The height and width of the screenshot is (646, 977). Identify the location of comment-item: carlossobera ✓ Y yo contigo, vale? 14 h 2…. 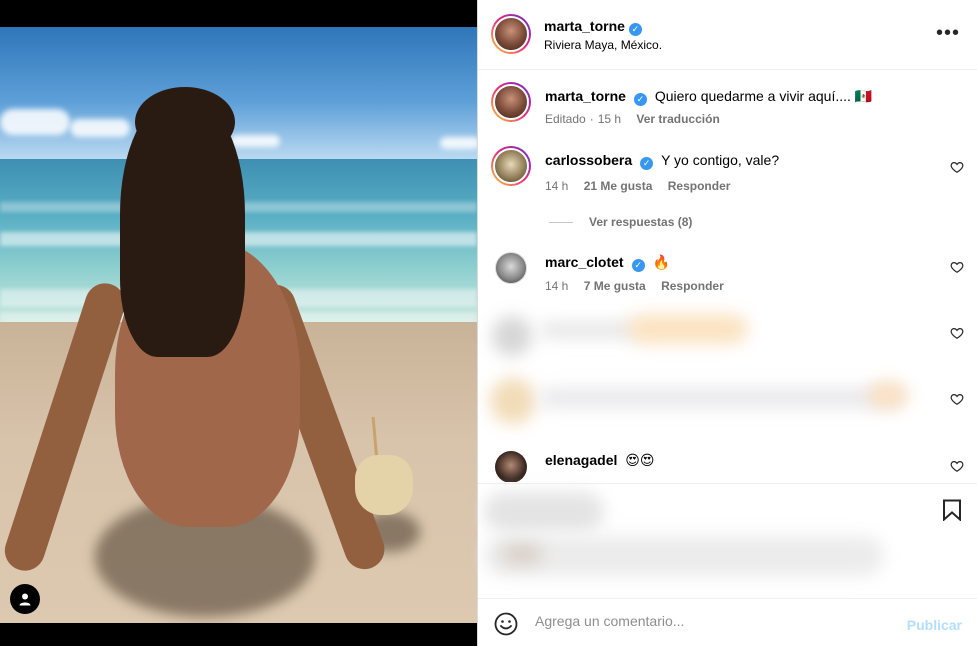
(727, 173).